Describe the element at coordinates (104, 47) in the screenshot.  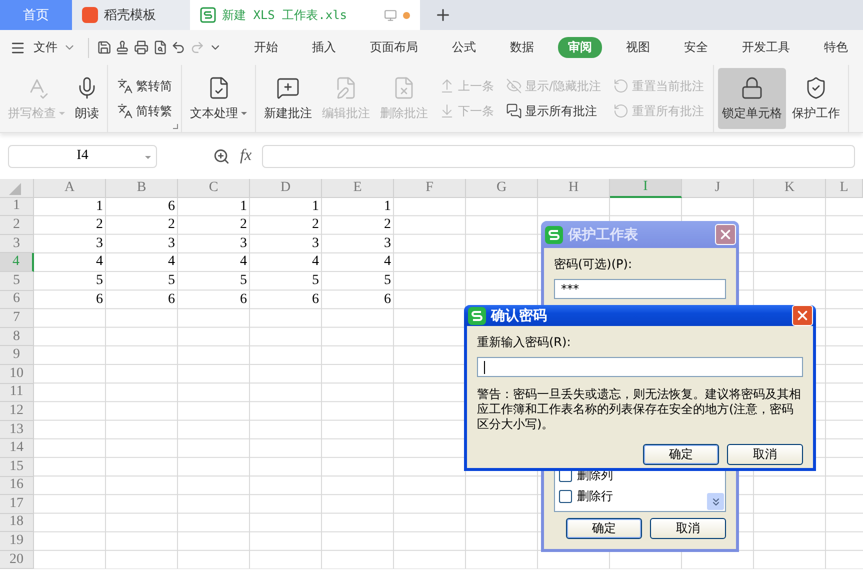
I see `save-icon` at that location.